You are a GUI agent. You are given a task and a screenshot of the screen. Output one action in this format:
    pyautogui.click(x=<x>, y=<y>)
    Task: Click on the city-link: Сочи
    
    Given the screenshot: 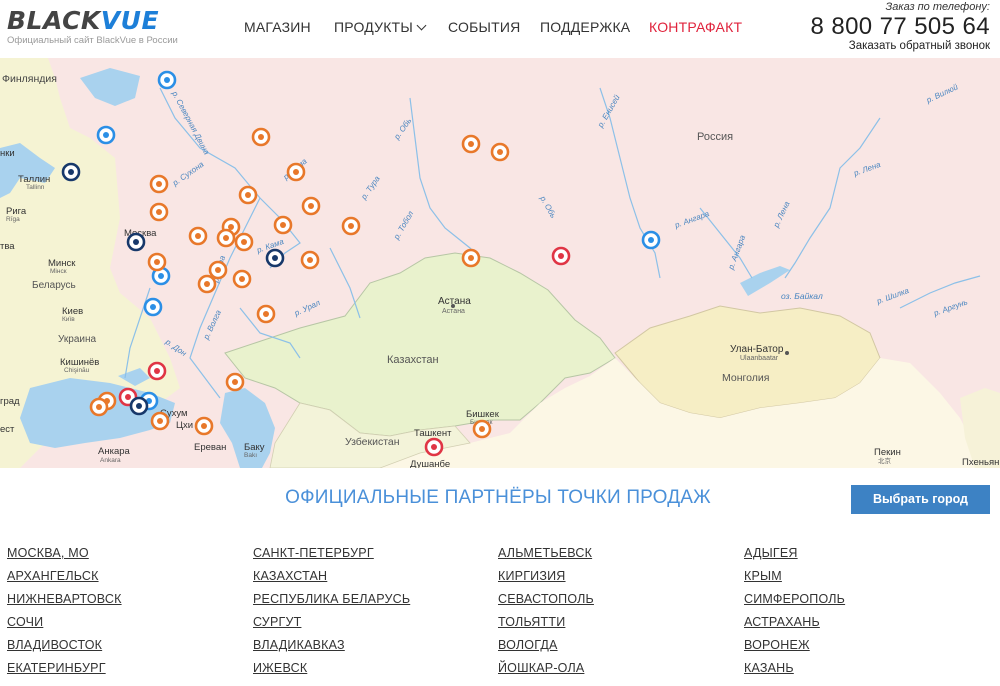 What is the action you would take?
    pyautogui.click(x=64, y=625)
    